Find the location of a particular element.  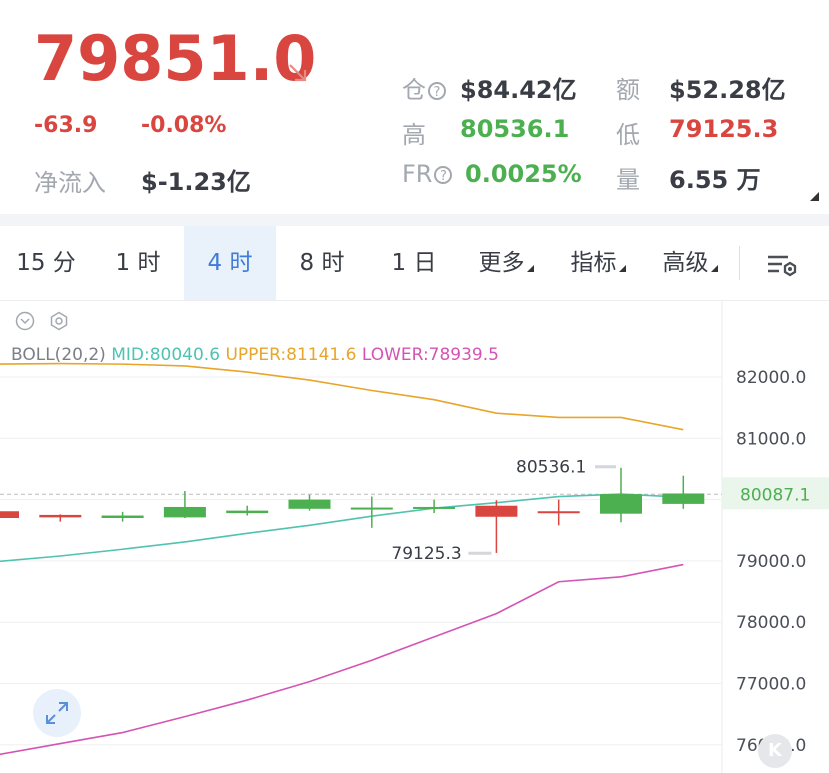

price-change-pct: -0.08% is located at coordinates (184, 125).